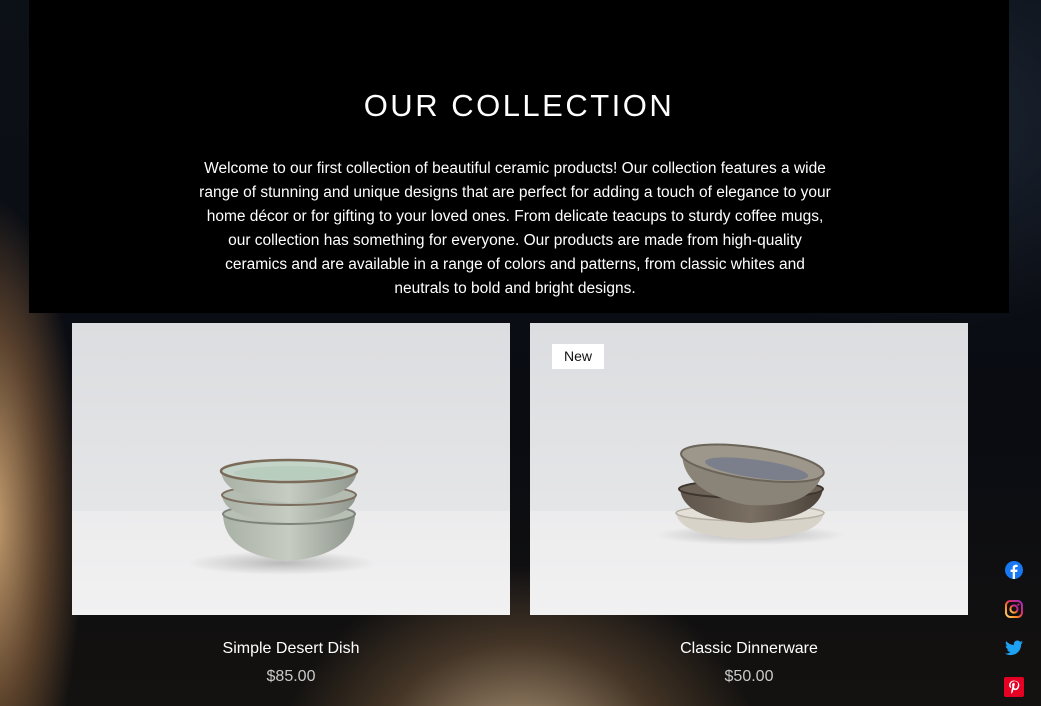 Image resolution: width=1041 pixels, height=706 pixels. I want to click on product-price: $85.00, so click(291, 676).